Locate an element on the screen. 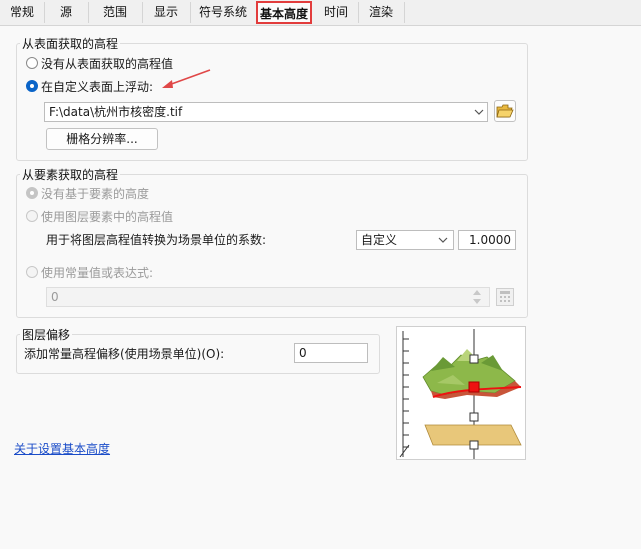  calculator-grid is located at coordinates (505, 296).